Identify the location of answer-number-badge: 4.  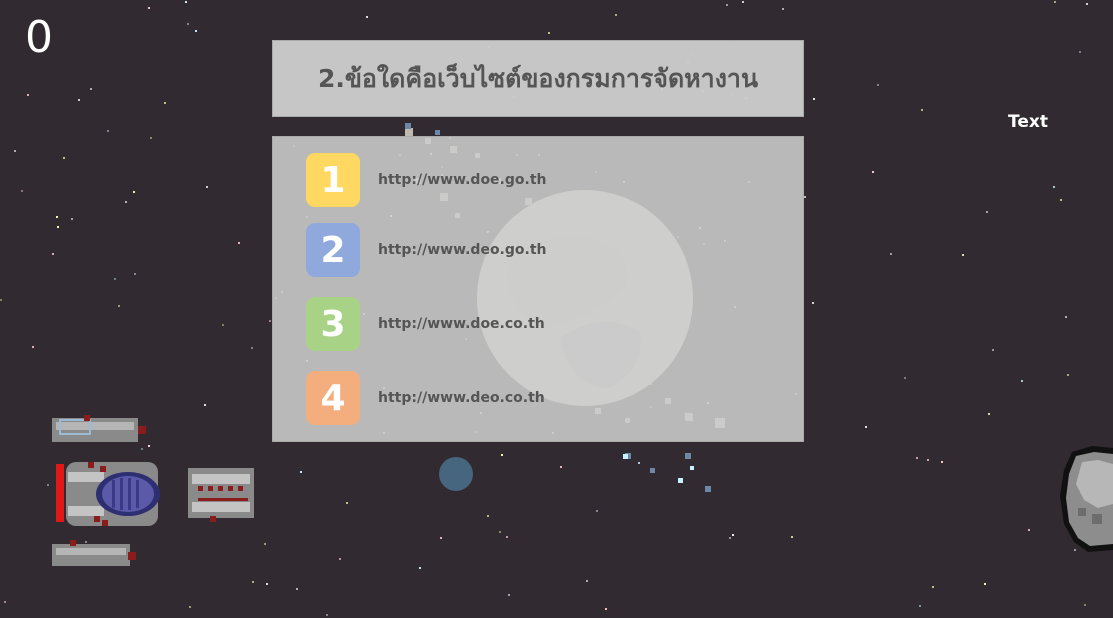
(333, 398).